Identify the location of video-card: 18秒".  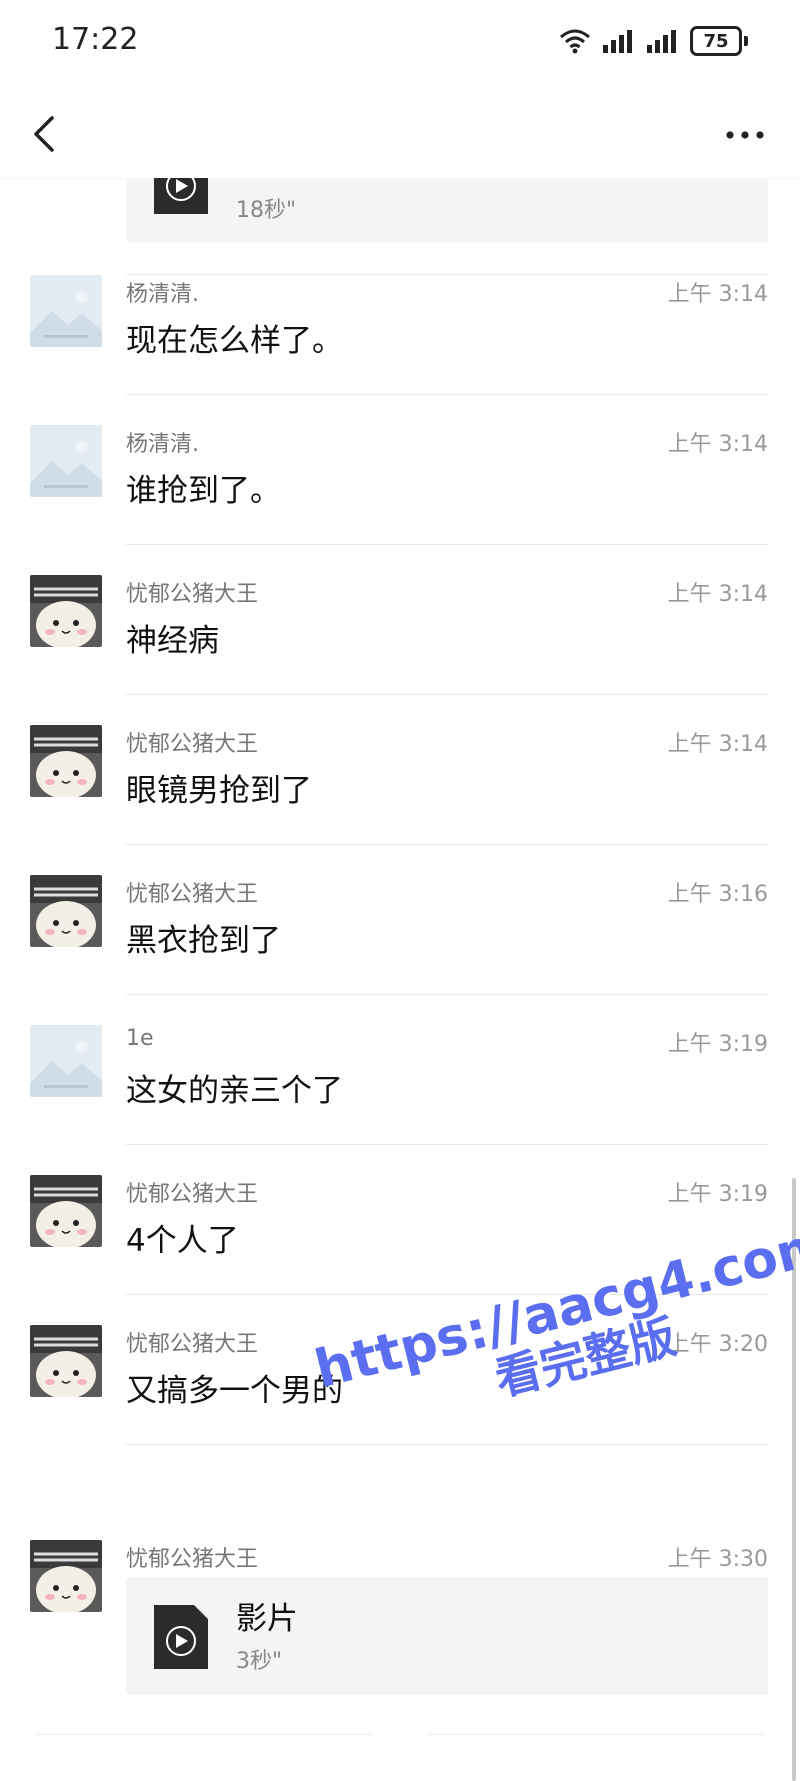
(447, 210).